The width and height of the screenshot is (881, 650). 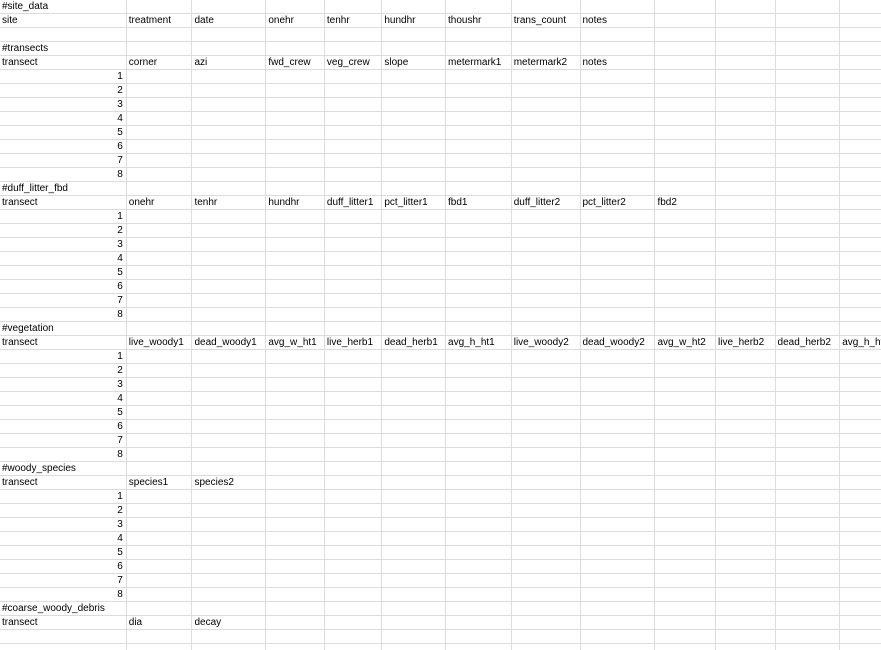 I want to click on cell: dia, so click(x=159, y=622).